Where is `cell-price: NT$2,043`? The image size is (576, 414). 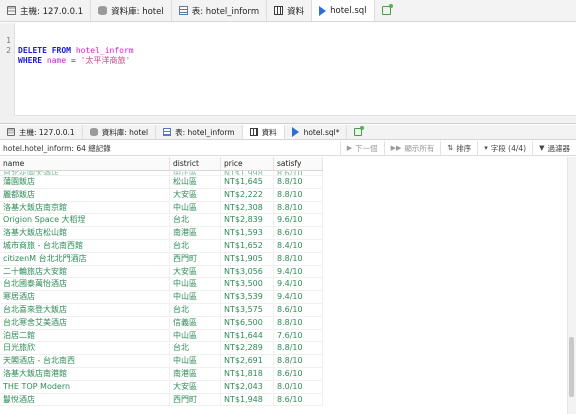
cell-price: NT$2,043 is located at coordinates (247, 386).